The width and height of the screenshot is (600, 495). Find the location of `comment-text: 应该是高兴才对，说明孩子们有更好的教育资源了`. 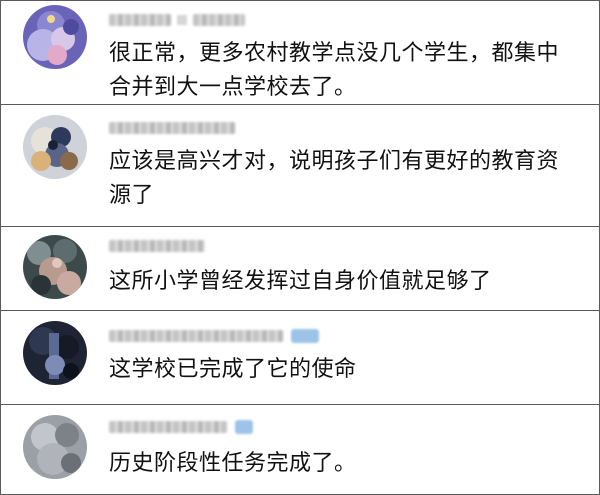

comment-text: 应该是高兴才对，说明孩子们有更好的教育资源了 is located at coordinates (334, 178).